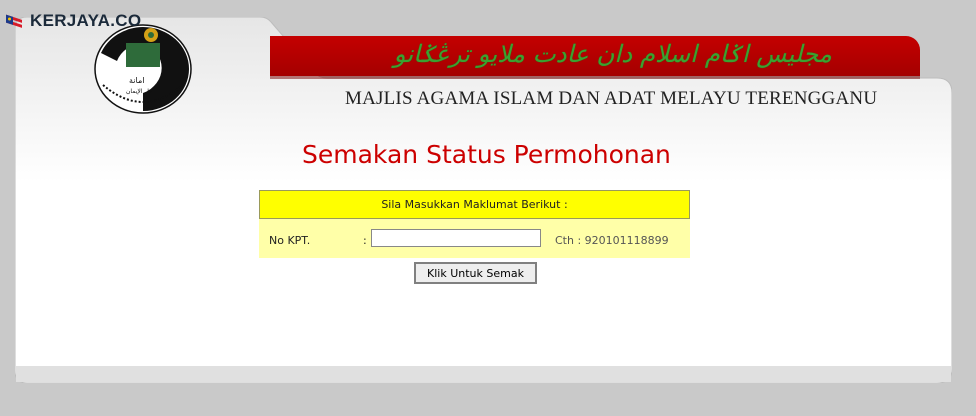  Describe the element at coordinates (136, 80) in the screenshot. I see `logo-text-top: امانة` at that location.